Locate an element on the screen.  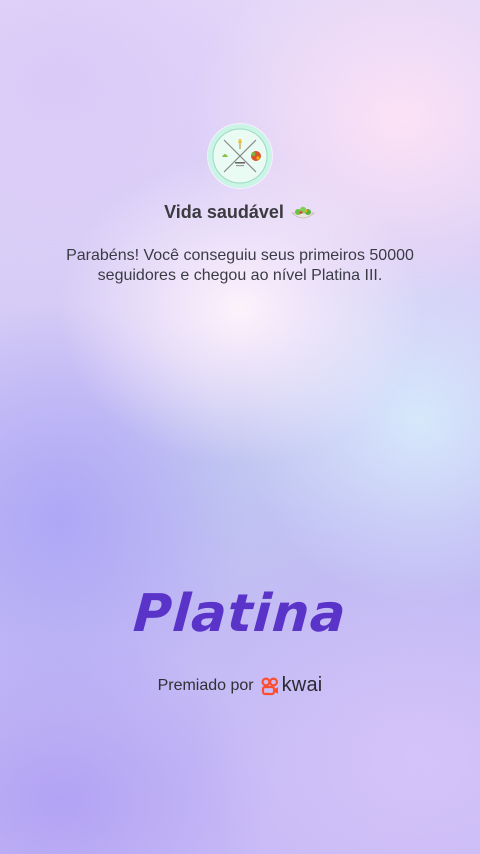
award-line: Premiado por kwai is located at coordinates (240, 685).